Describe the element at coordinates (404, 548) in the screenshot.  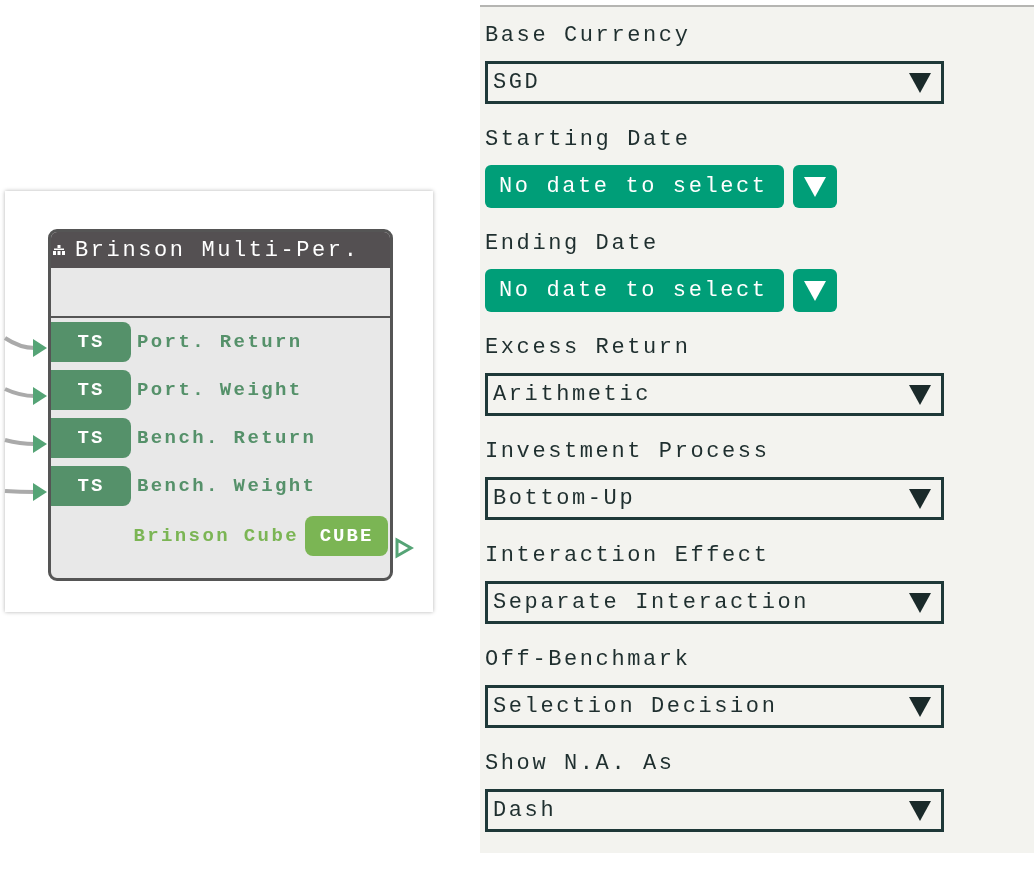
I see `output-arrow-icon` at that location.